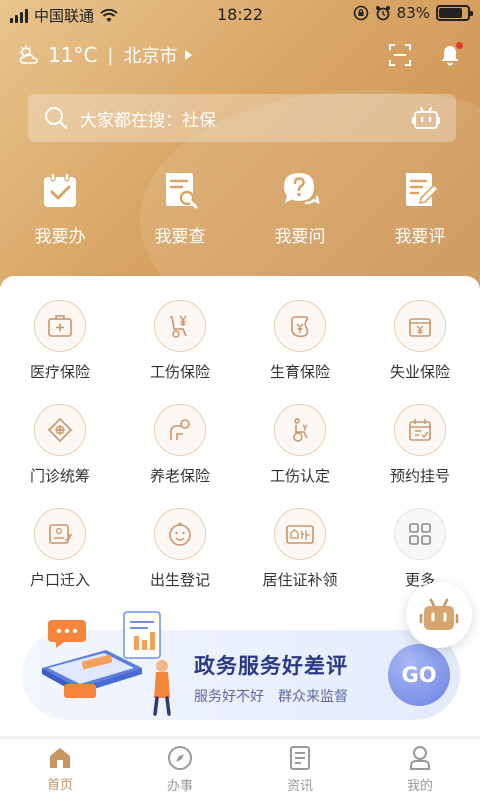 The image size is (480, 800). Describe the element at coordinates (300, 758) in the screenshot. I see `news-icon` at that location.